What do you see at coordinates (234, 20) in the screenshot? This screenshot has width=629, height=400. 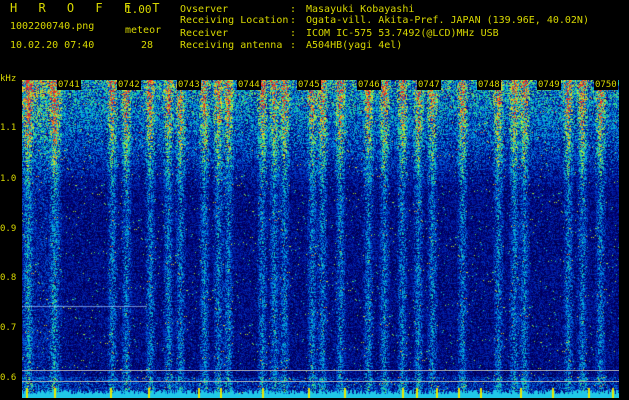 I see `location-key: Receiving Location` at bounding box center [234, 20].